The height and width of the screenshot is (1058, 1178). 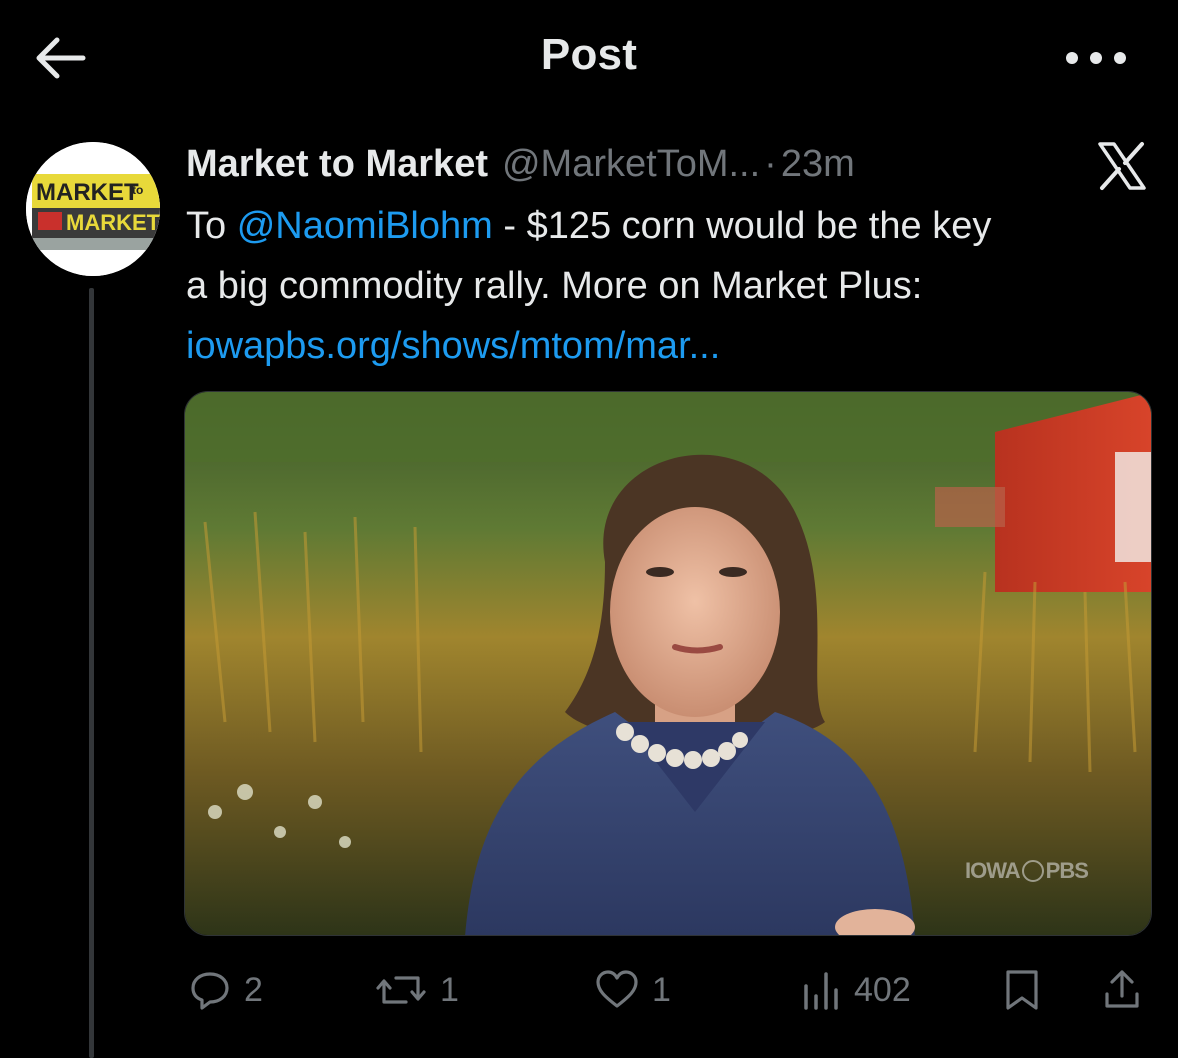 I want to click on repost-count: 1, so click(x=449, y=989).